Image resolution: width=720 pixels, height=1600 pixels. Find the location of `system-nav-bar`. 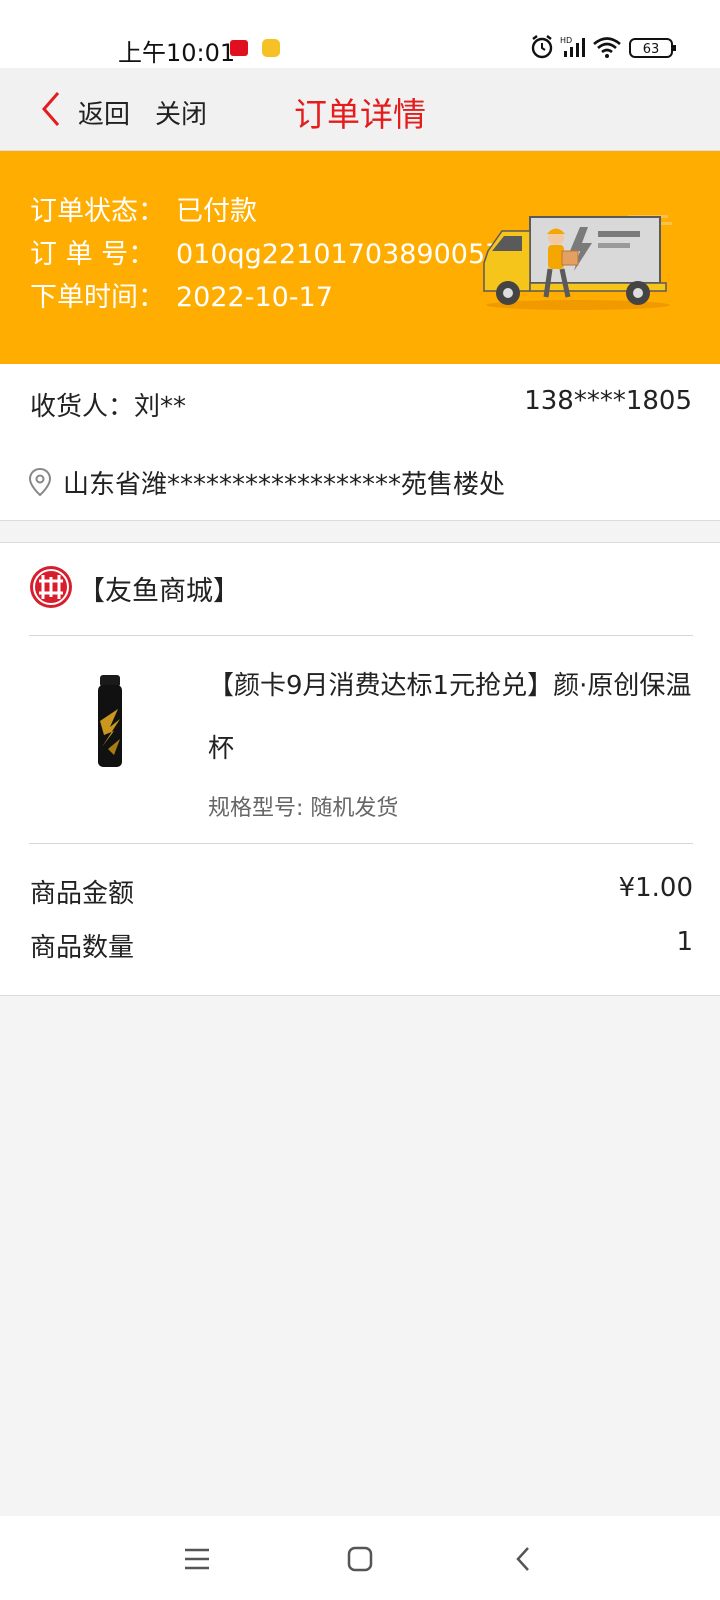

system-nav-bar is located at coordinates (360, 1558).